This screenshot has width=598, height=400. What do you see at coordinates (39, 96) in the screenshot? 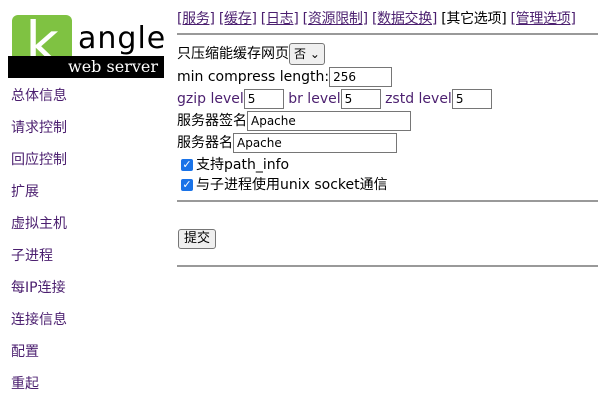
I see `sidebar-item-overview: 总体信息` at bounding box center [39, 96].